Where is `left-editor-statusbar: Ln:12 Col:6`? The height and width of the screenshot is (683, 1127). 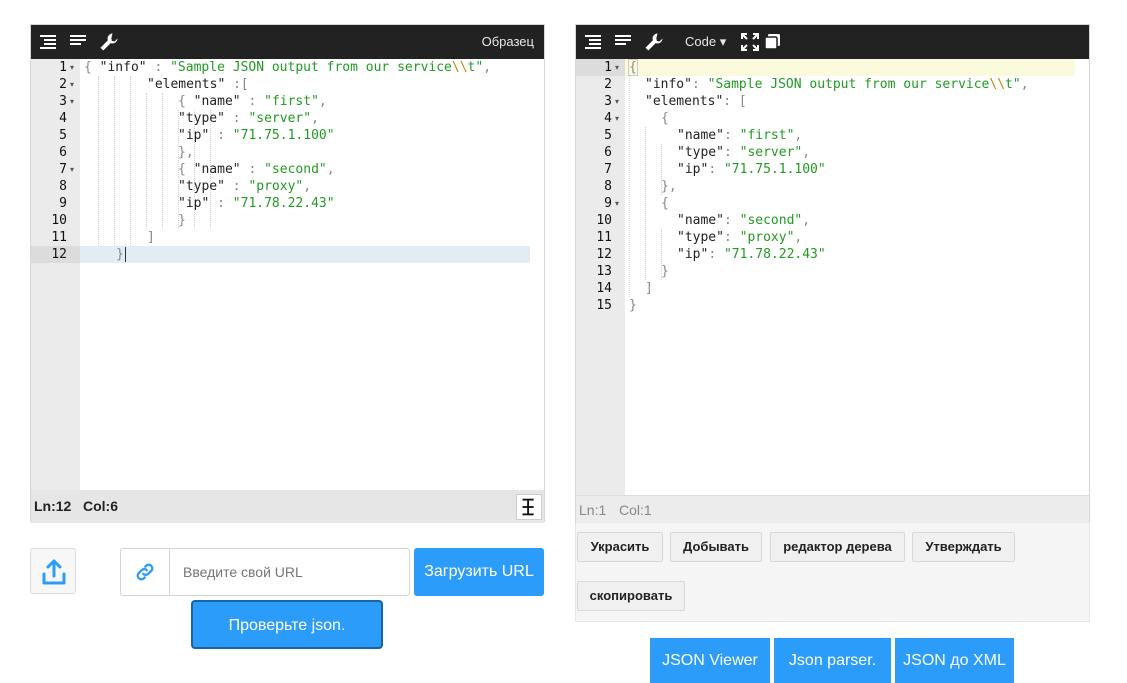 left-editor-statusbar: Ln:12 Col:6 is located at coordinates (287, 506).